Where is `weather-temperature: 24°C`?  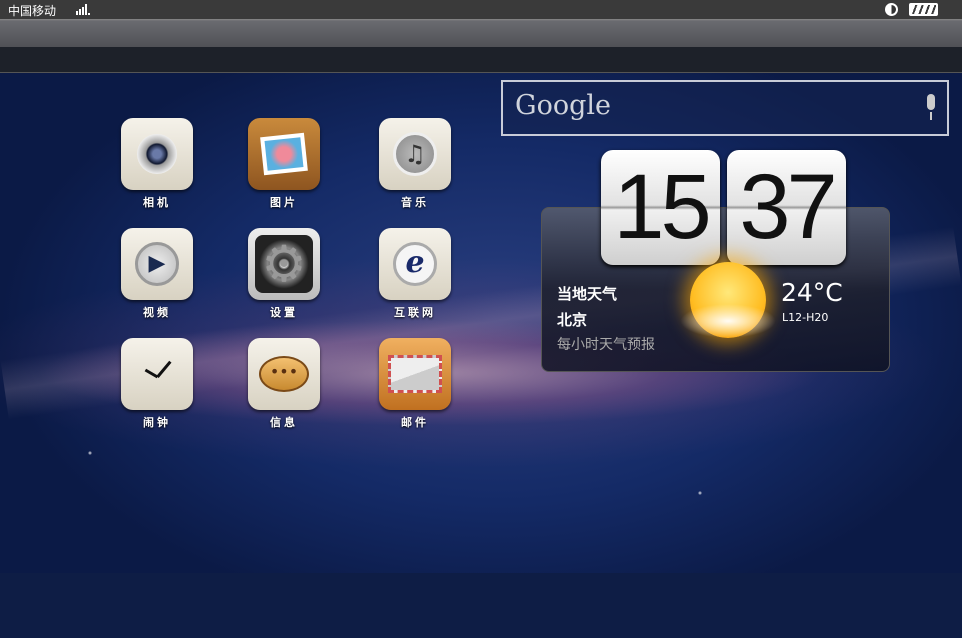 weather-temperature: 24°C is located at coordinates (812, 292).